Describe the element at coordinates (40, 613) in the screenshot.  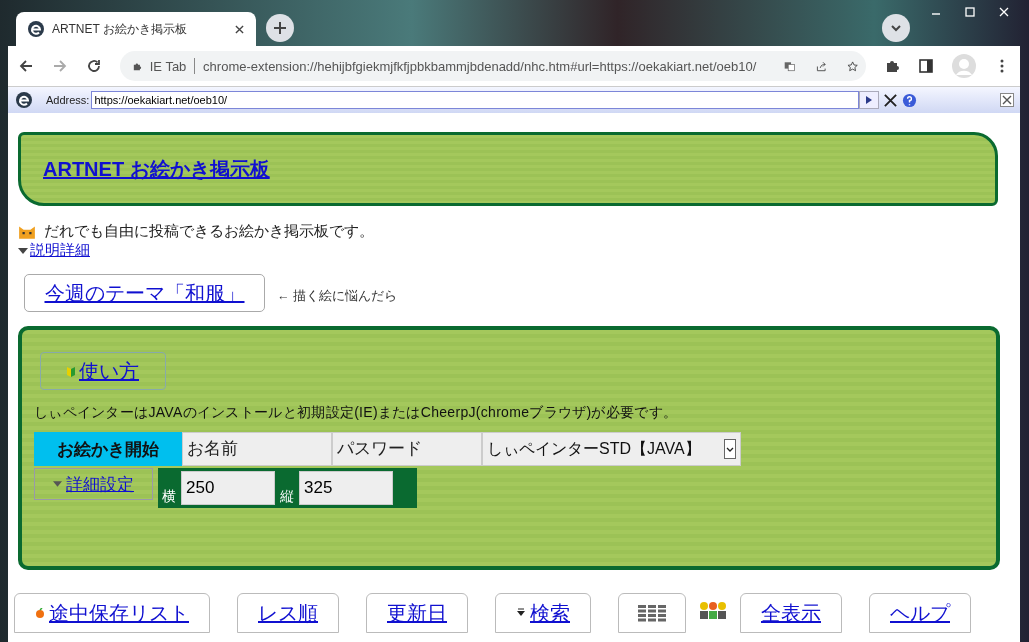
I see `fruit-icon` at that location.